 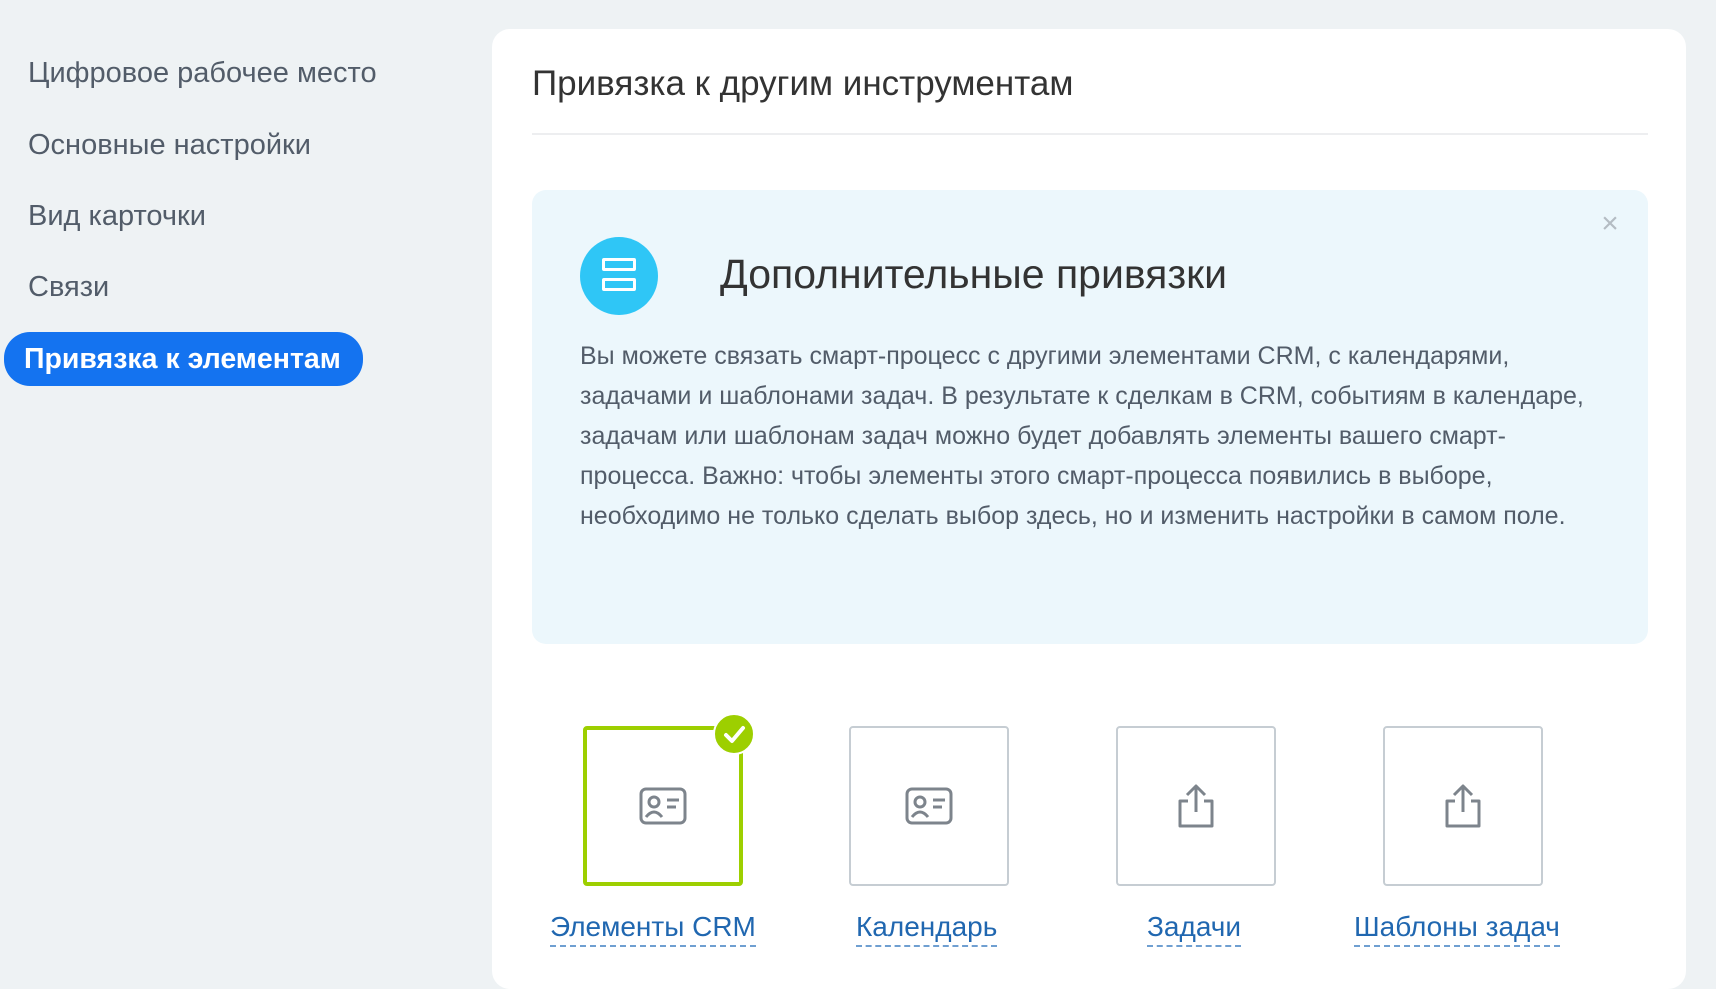 What do you see at coordinates (1194, 930) in the screenshot?
I see `option-label-tasks: Задачи` at bounding box center [1194, 930].